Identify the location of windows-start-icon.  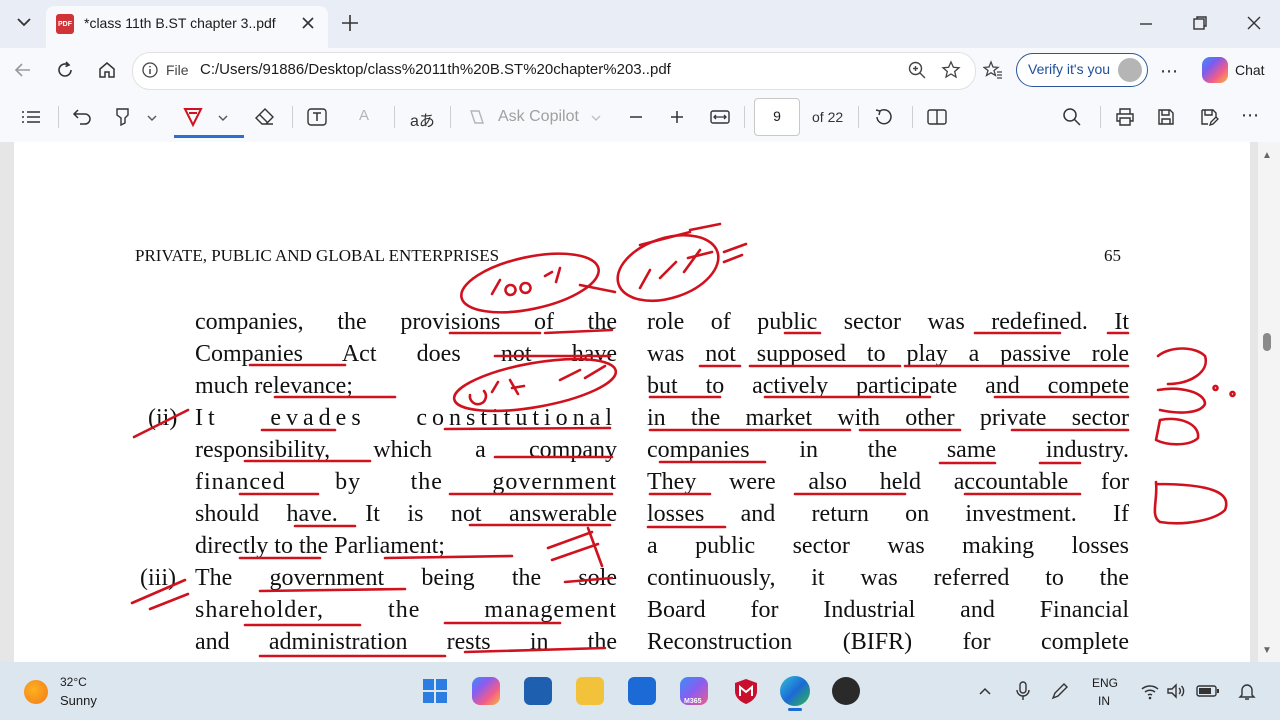
(435, 693).